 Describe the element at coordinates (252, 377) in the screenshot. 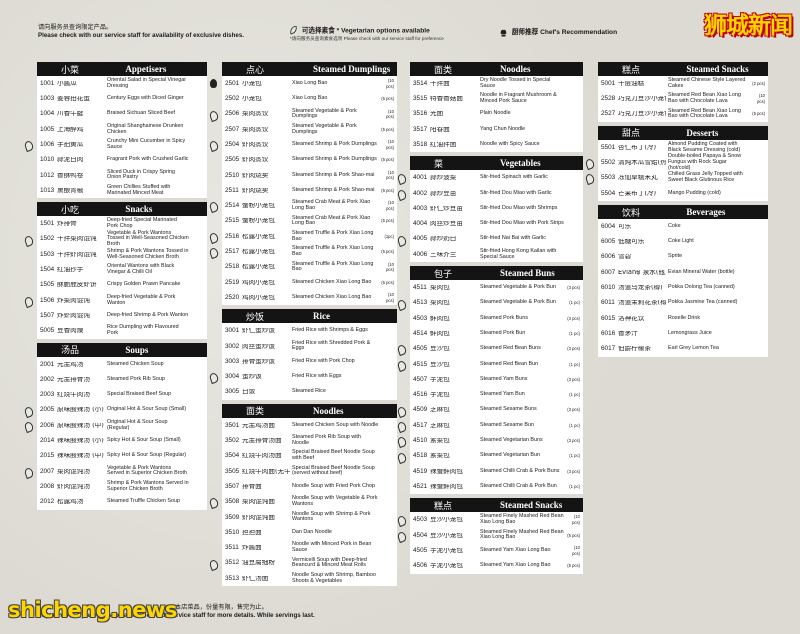

I see `item-name-cn: 蛋炒饭` at that location.